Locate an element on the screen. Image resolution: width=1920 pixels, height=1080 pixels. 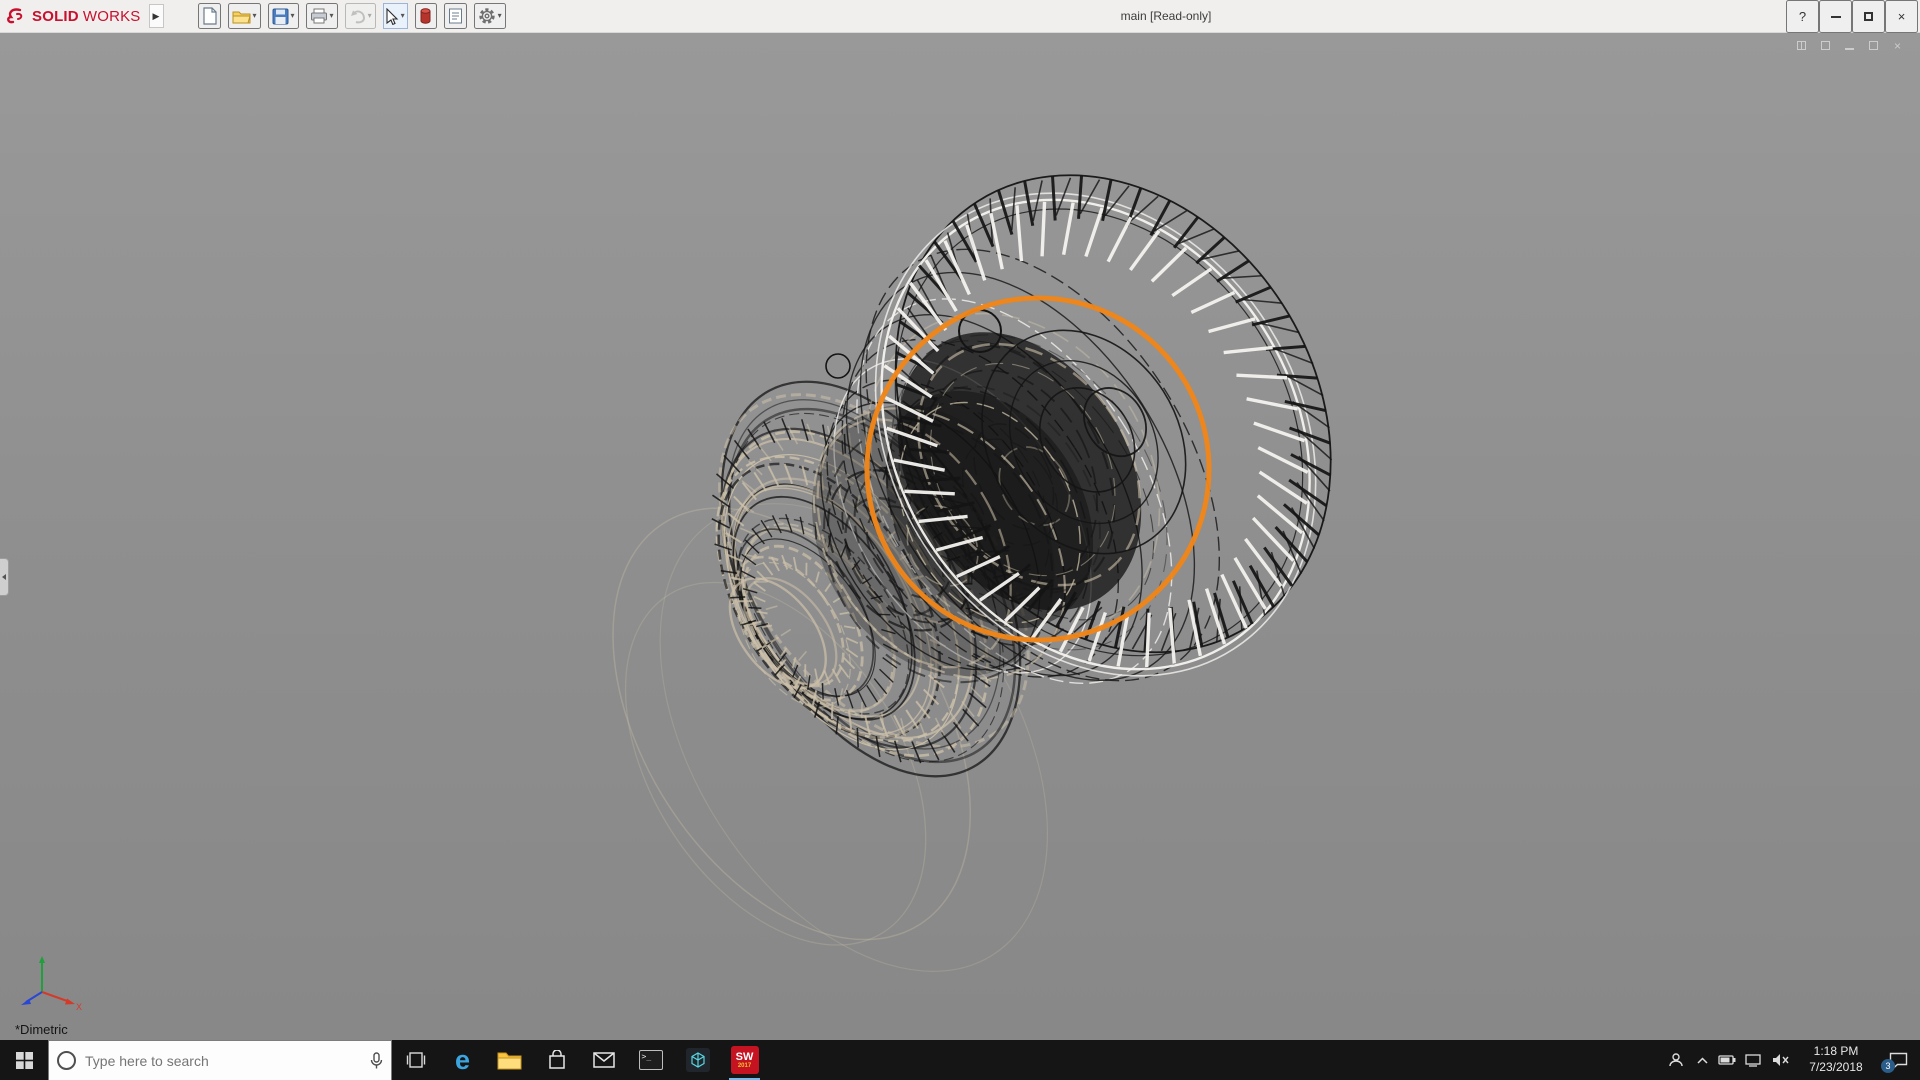
pane-icon is located at coordinates (1825, 45).